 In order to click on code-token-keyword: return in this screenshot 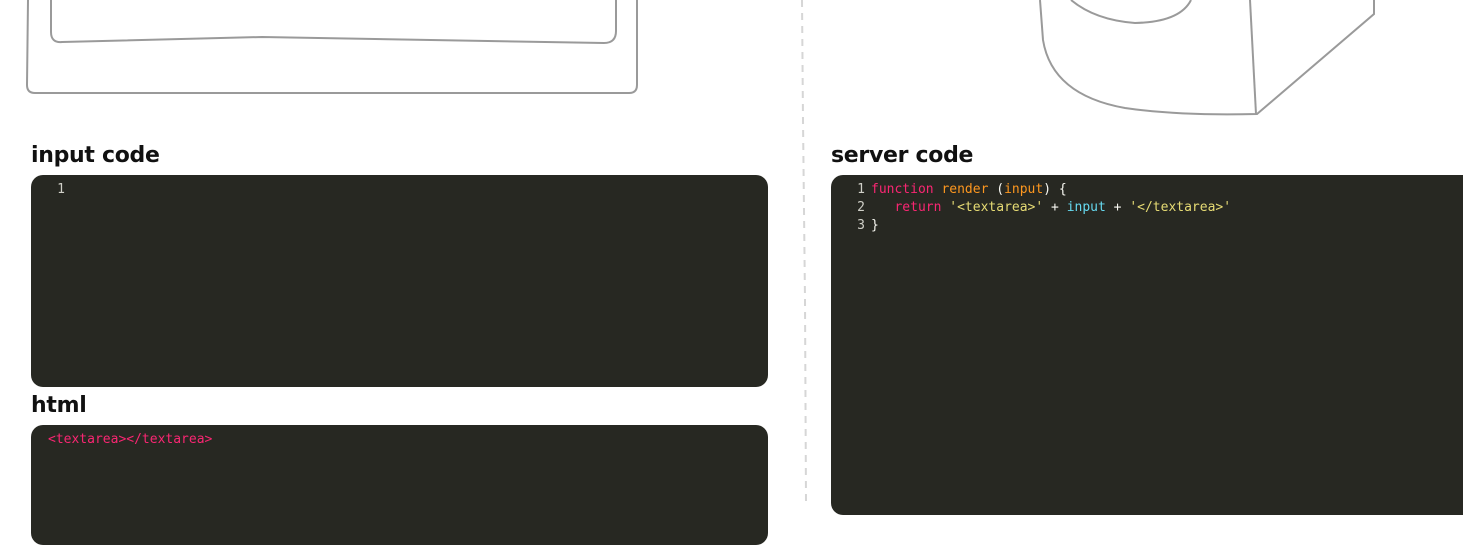, I will do `click(918, 207)`.